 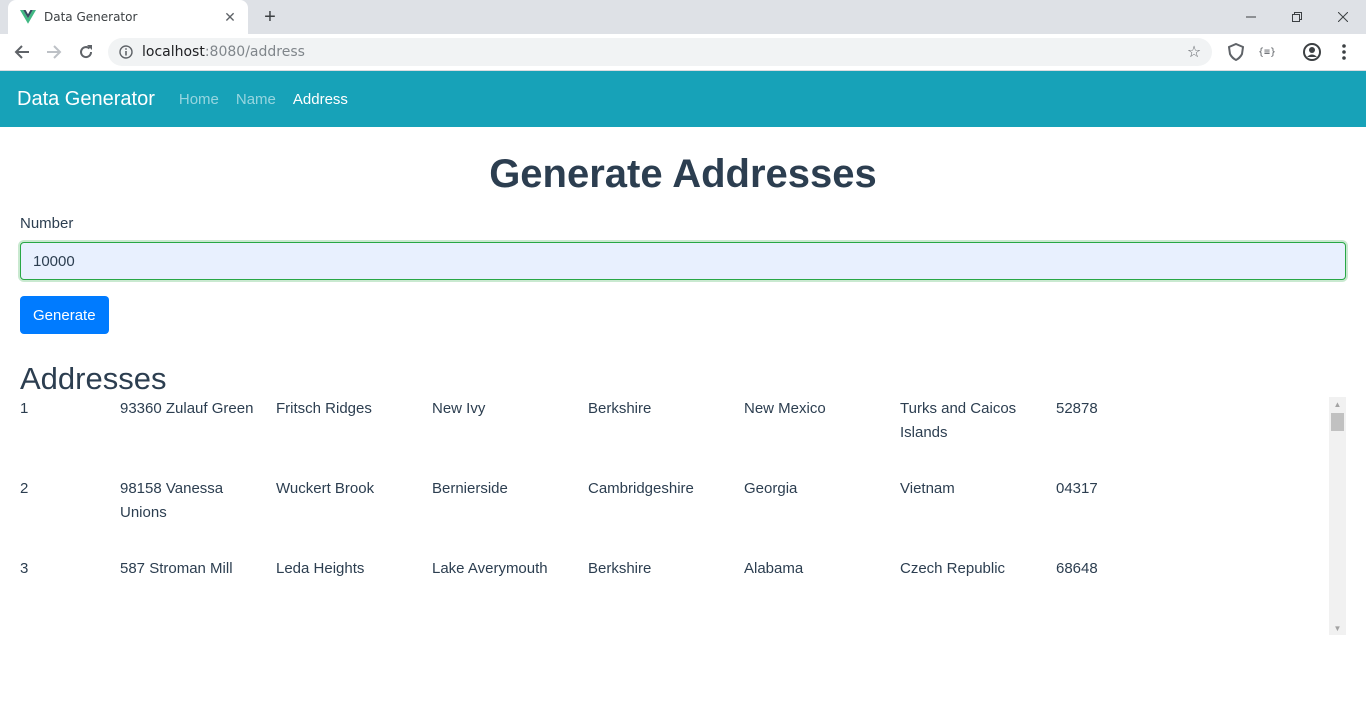 I want to click on url-host: localhost, so click(x=173, y=52).